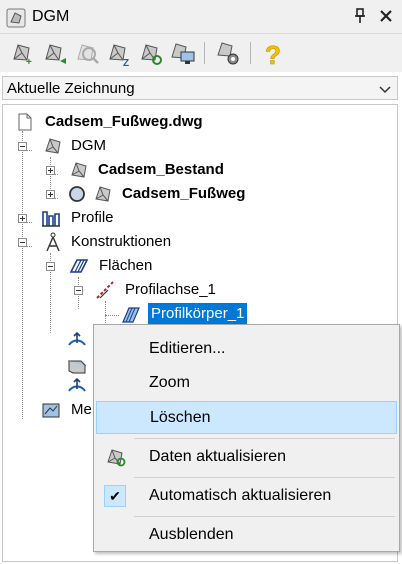 The width and height of the screenshot is (402, 564). I want to click on tree-node-dgm-fussweg: Cadsem_Fußweg, so click(200, 194).